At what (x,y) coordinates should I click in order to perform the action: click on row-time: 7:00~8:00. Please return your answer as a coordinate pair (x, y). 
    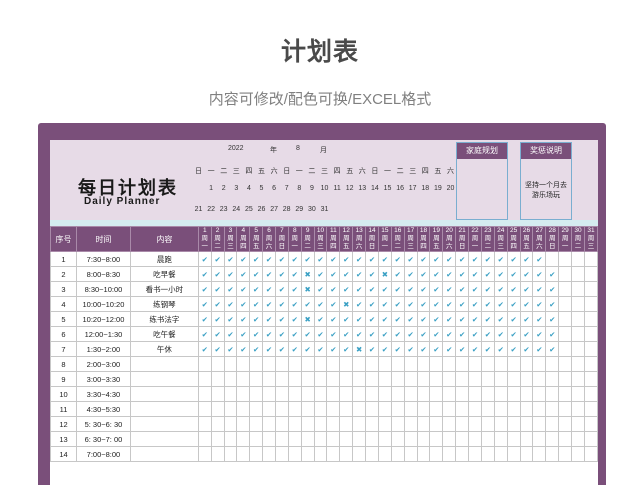
    Looking at the image, I should click on (103, 454).